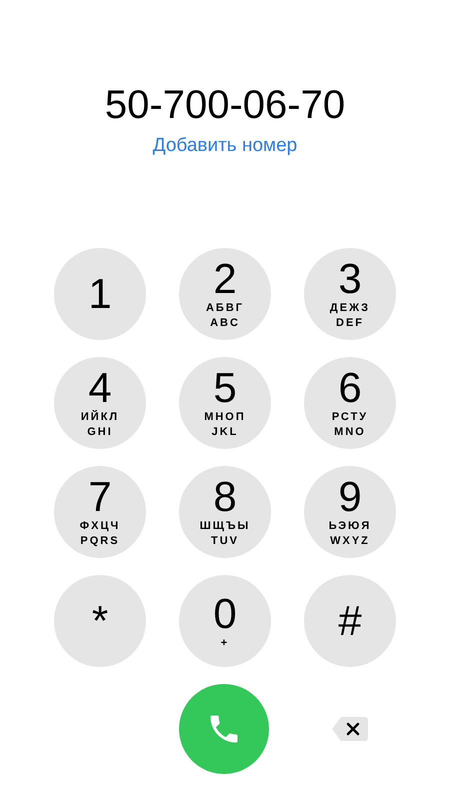 The image size is (450, 809). I want to click on dial-key: 5 МНОП JKL, so click(225, 403).